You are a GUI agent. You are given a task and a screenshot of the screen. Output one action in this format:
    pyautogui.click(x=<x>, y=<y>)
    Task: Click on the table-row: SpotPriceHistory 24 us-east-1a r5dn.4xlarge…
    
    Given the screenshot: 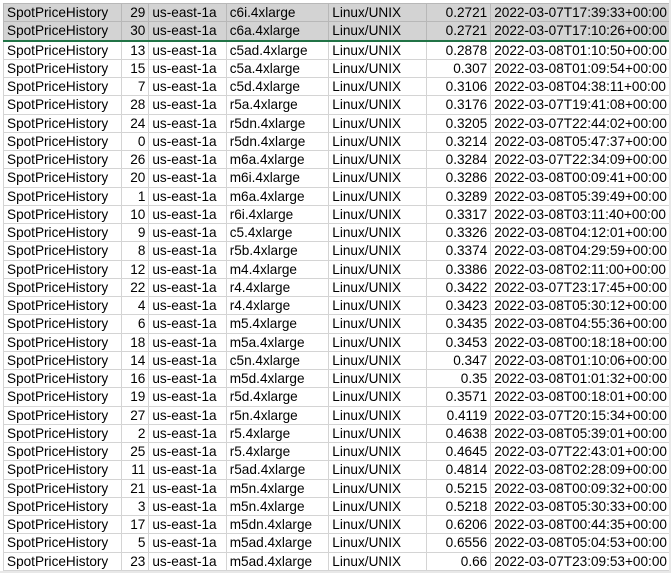 What is the action you would take?
    pyautogui.click(x=337, y=123)
    